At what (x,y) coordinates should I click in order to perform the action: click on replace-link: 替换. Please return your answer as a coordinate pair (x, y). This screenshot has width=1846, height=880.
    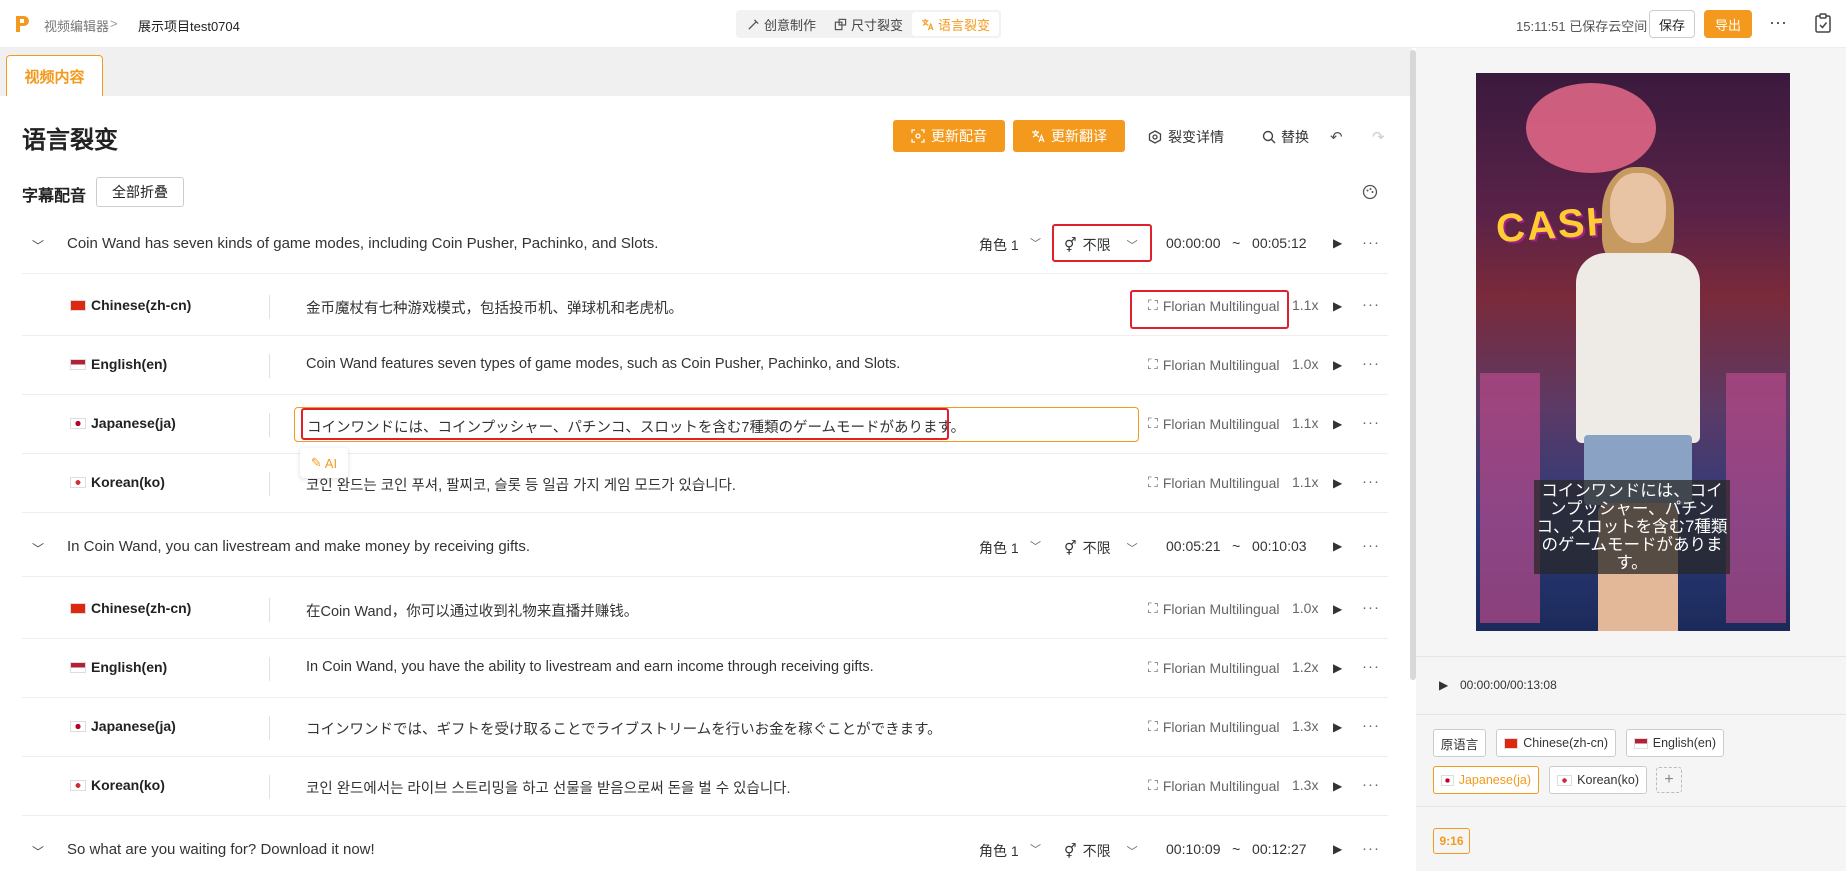
    Looking at the image, I should click on (1285, 137).